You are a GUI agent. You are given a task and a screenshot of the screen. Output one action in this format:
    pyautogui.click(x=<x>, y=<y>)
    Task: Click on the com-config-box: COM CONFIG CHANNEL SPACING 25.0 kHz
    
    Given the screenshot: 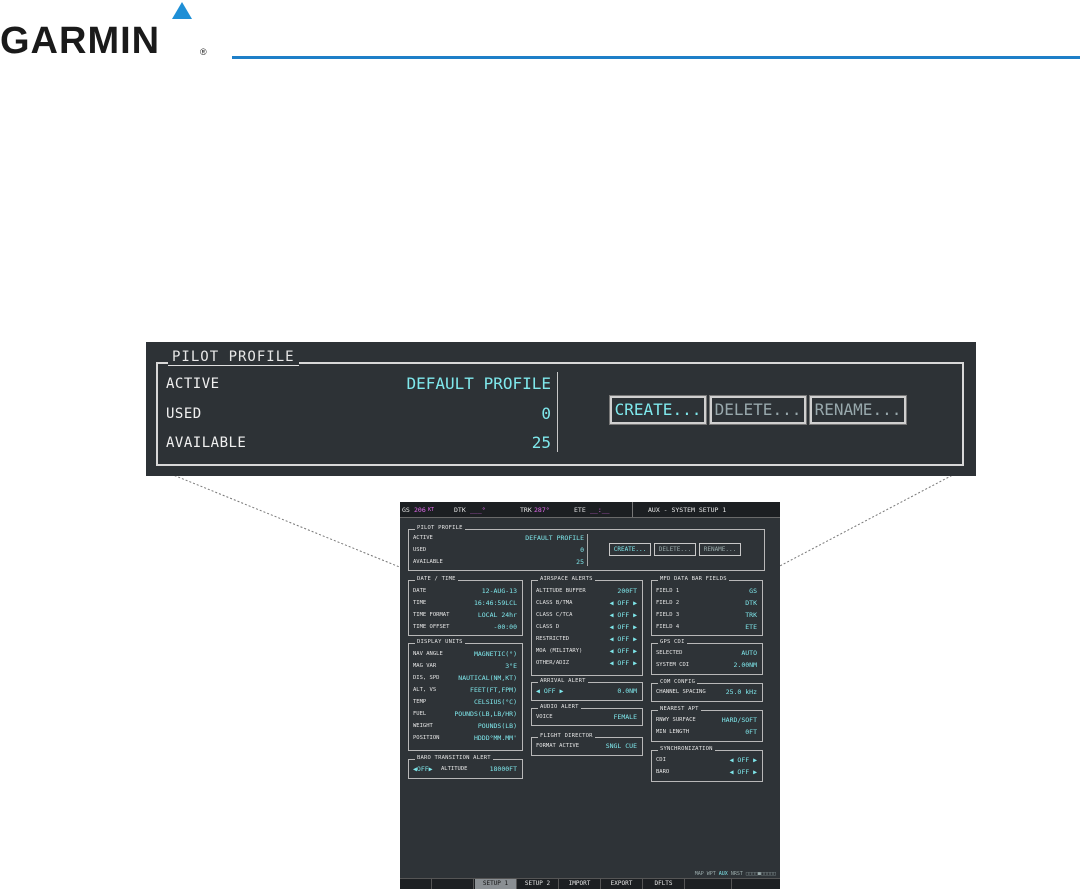 What is the action you would take?
    pyautogui.click(x=707, y=690)
    